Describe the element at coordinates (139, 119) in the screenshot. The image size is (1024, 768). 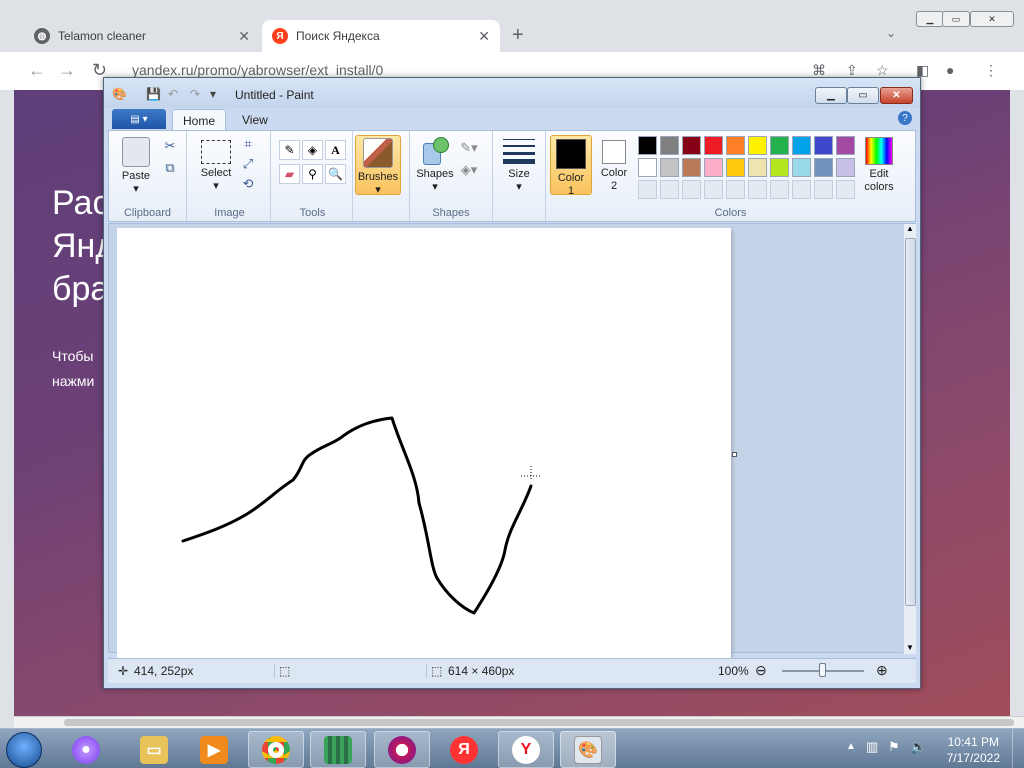
I see `file-menu-button: ▤ ▾` at that location.